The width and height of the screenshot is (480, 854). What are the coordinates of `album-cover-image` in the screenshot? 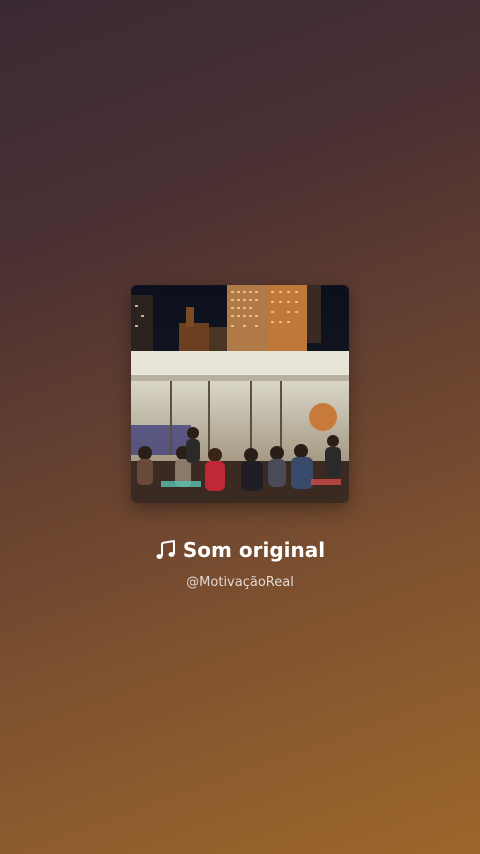 It's located at (240, 394).